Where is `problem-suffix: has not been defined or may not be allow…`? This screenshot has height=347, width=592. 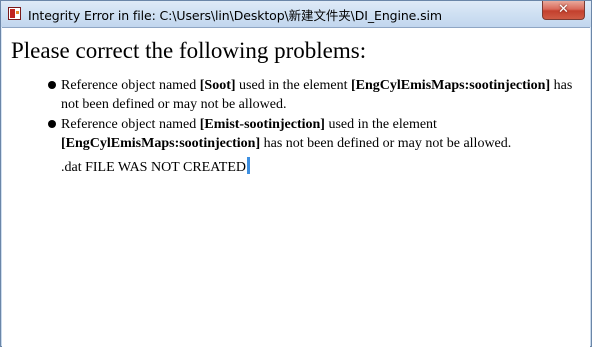 problem-suffix: has not been defined or may not be allow… is located at coordinates (386, 143).